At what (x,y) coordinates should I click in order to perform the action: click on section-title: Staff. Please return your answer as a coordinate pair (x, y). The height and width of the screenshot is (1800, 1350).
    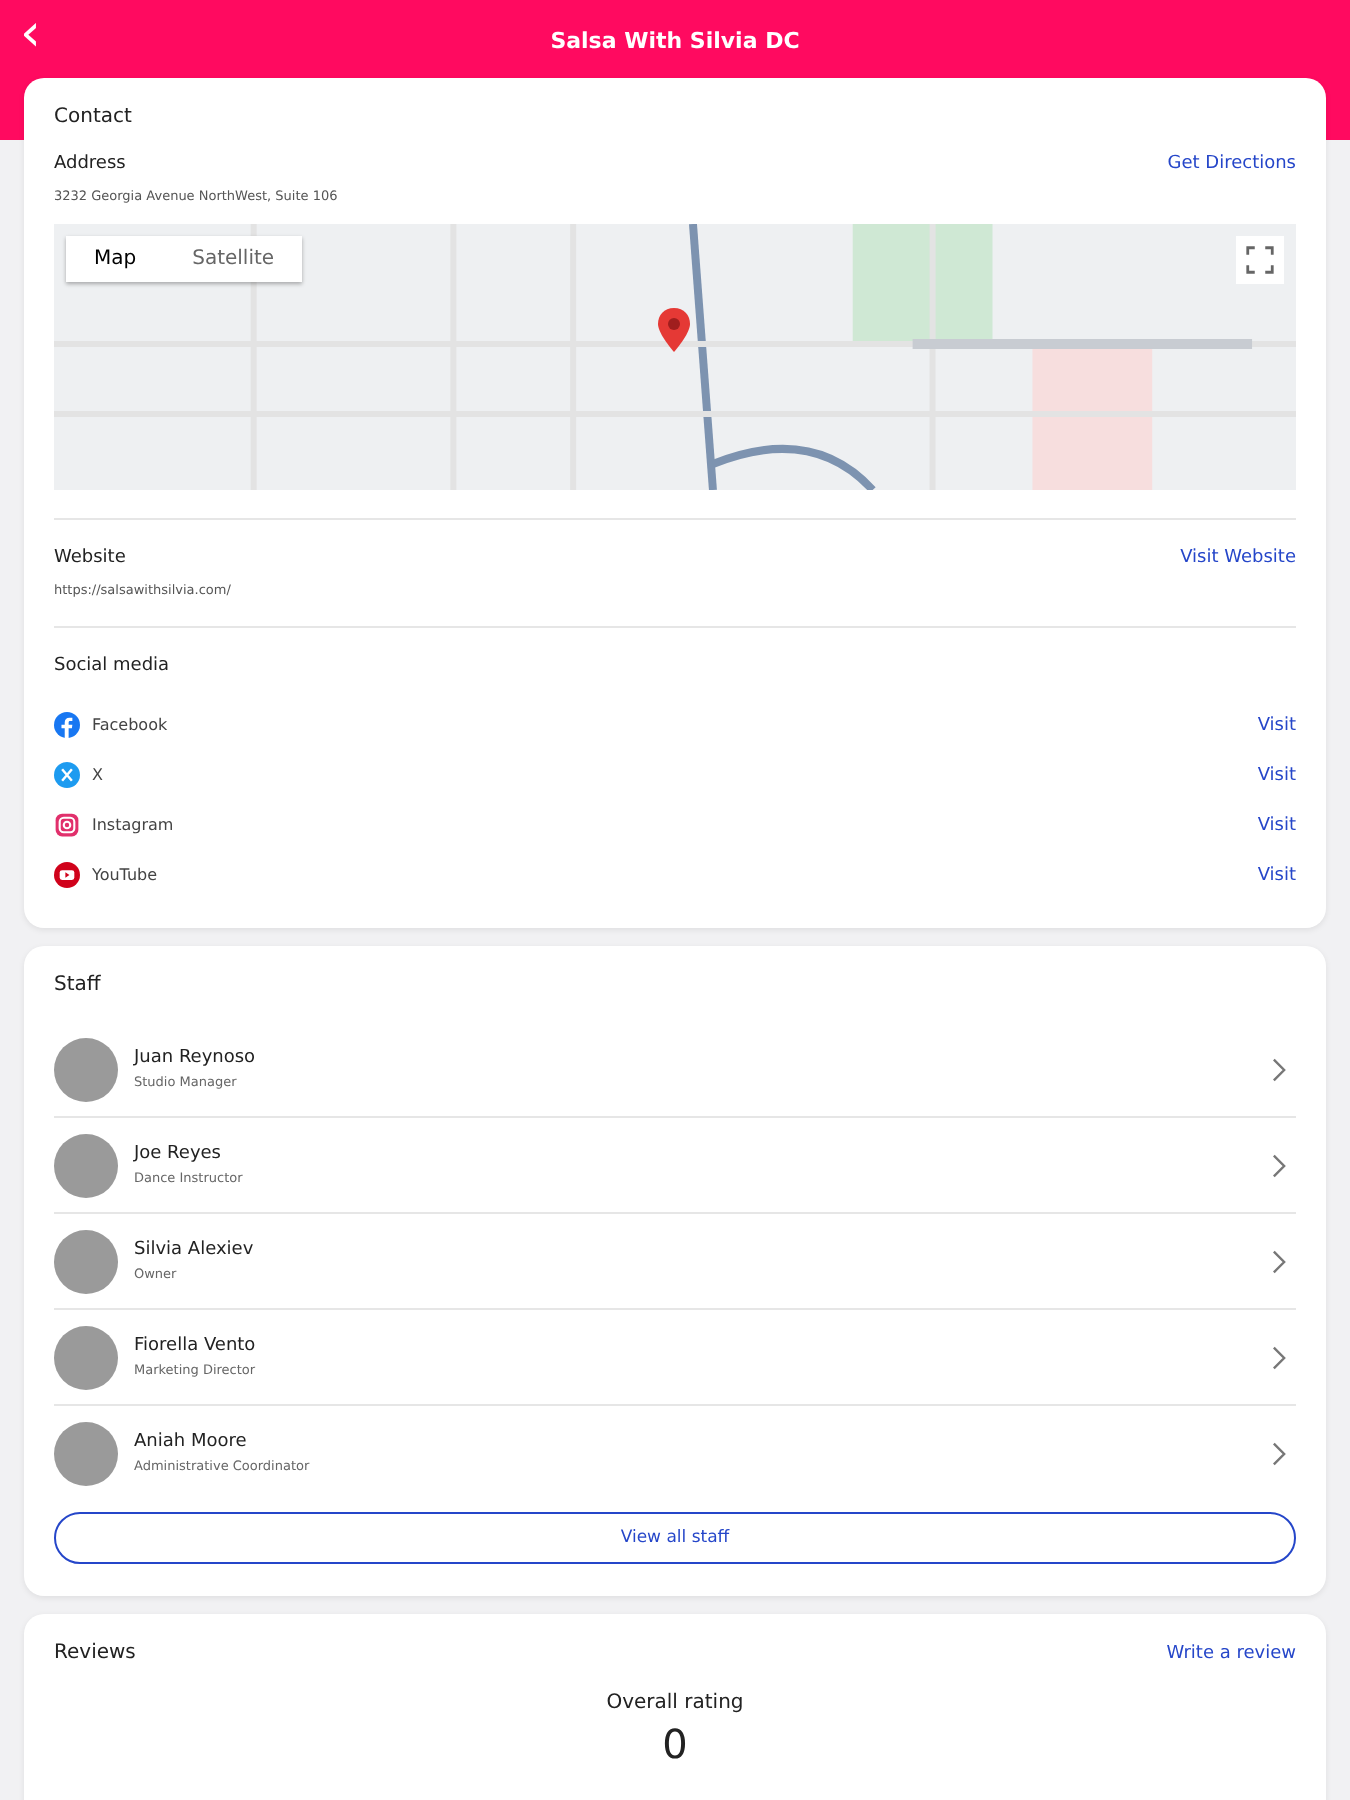
    Looking at the image, I should click on (78, 985).